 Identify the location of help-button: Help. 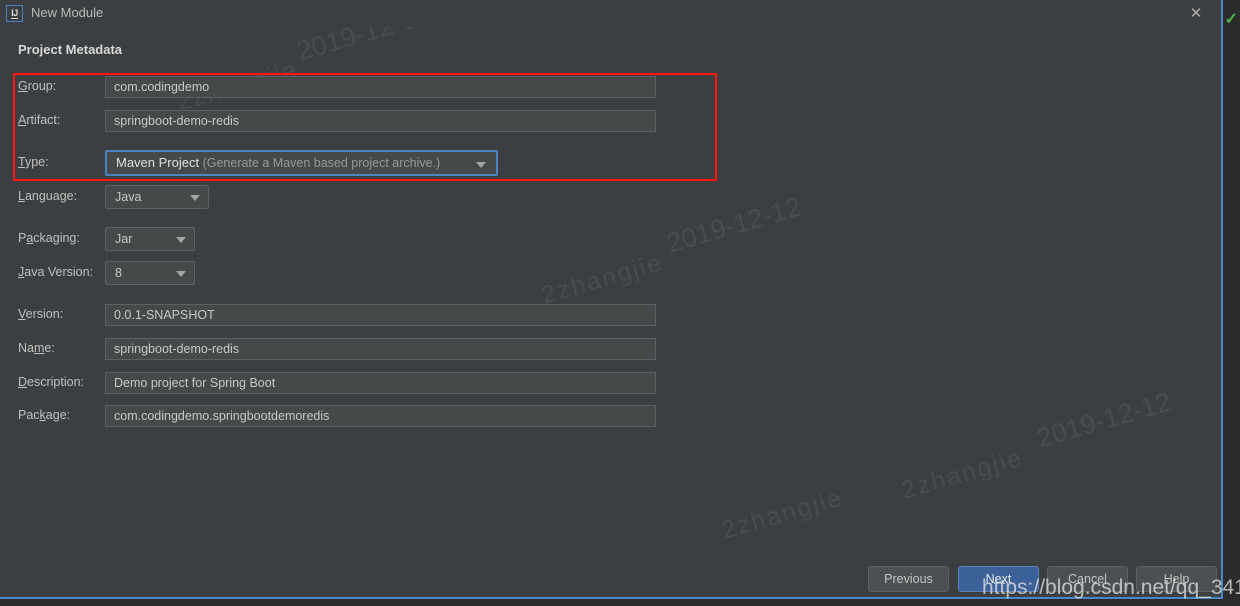
(1176, 579).